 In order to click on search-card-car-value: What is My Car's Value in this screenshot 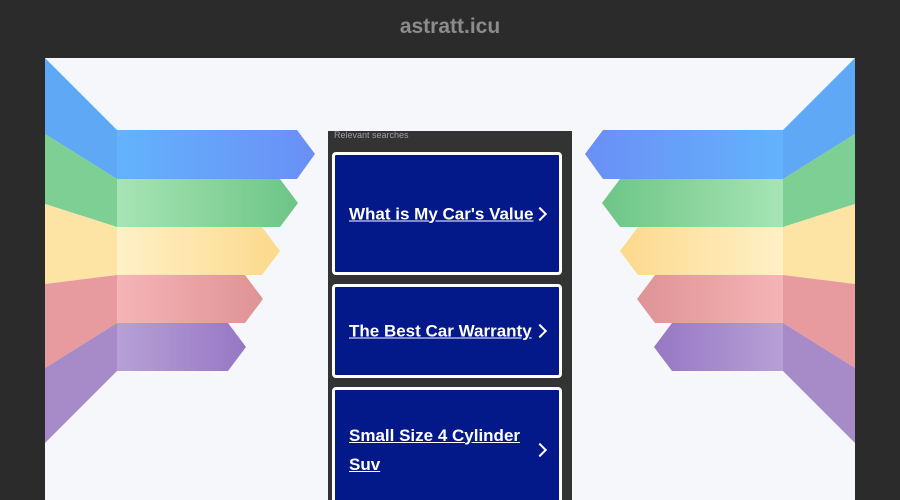, I will do `click(447, 213)`.